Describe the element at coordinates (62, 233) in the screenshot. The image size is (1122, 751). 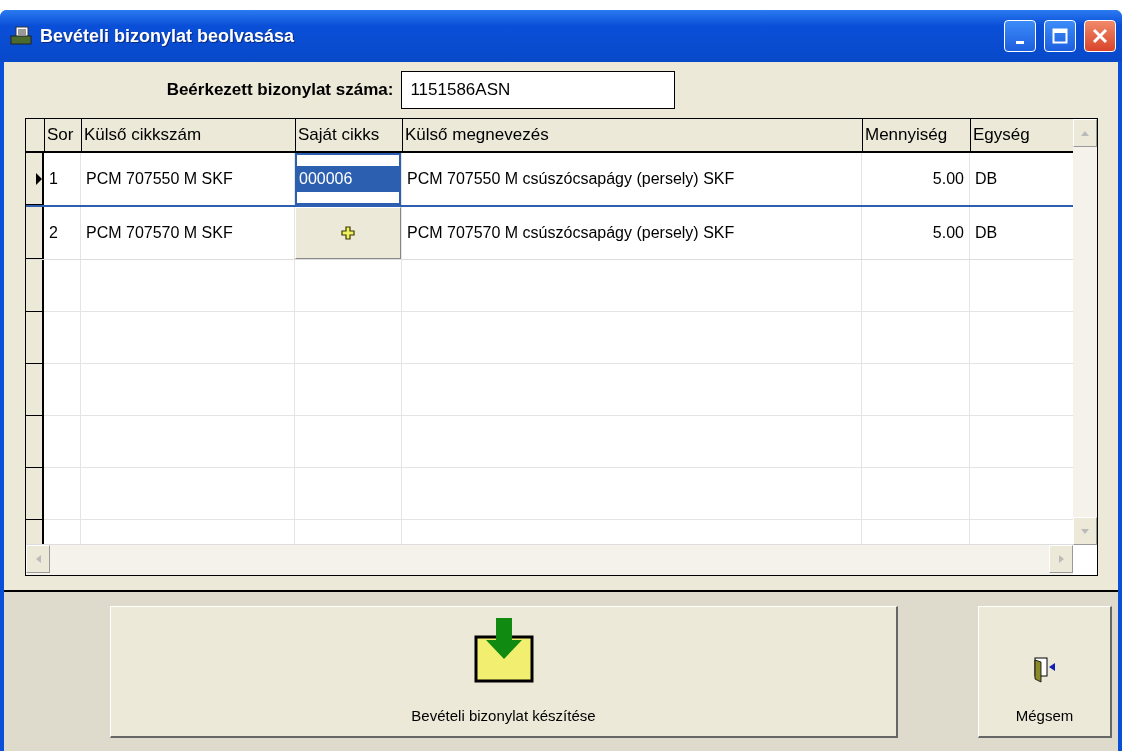
I see `row-number: 2` at that location.